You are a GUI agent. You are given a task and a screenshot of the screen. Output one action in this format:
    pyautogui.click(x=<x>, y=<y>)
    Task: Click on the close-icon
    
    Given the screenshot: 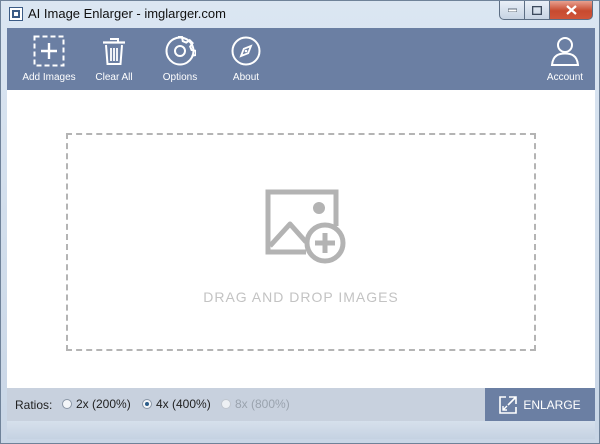 What is the action you would take?
    pyautogui.click(x=571, y=10)
    